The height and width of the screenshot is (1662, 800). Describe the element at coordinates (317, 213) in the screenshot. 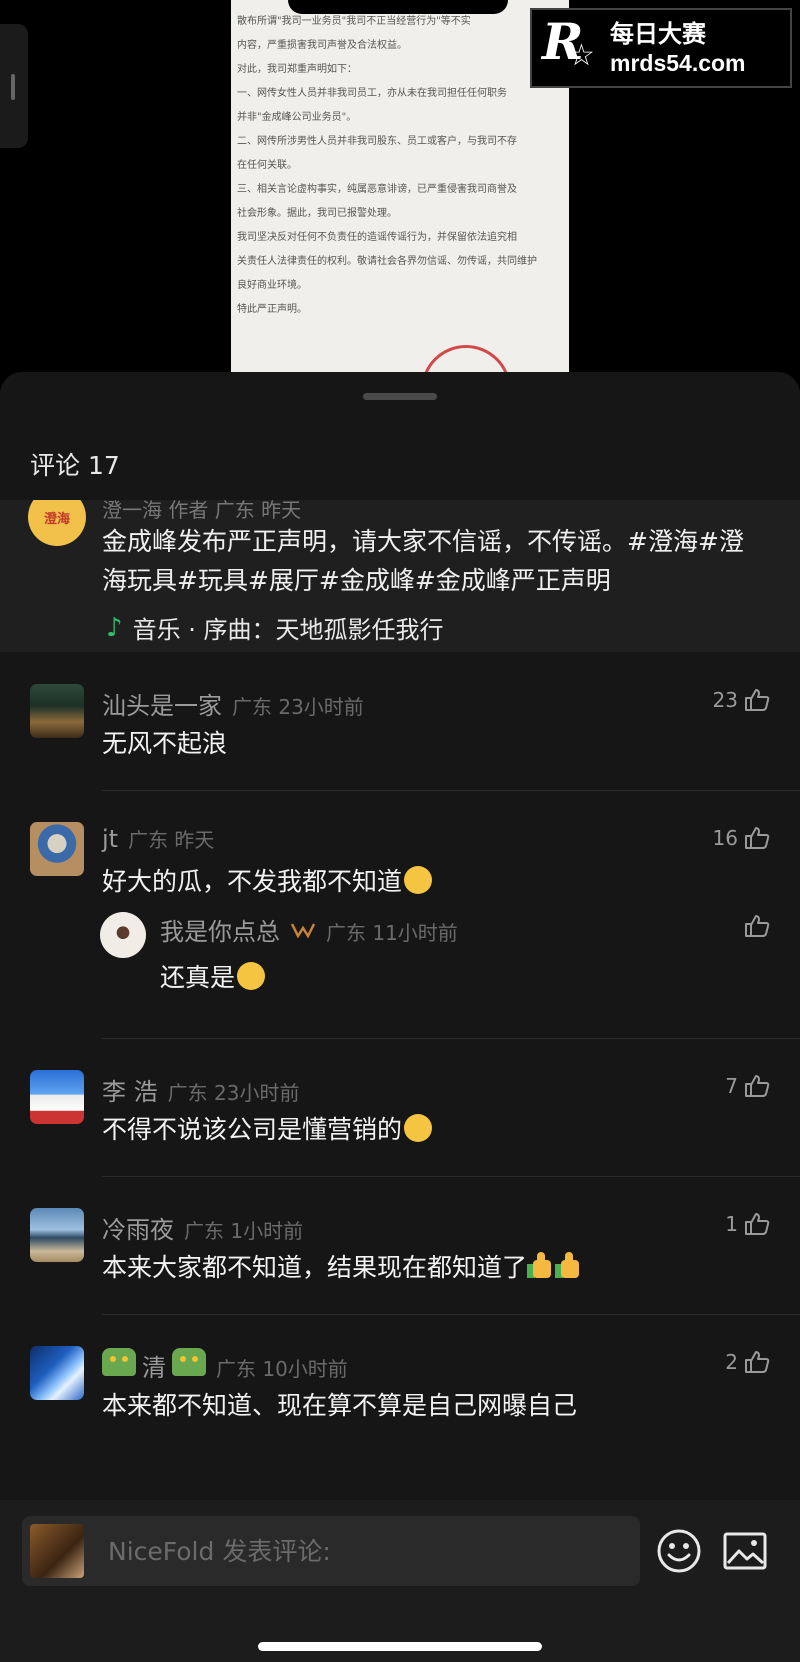

I see `doc-line: 社会形象。据此，我司已报警处理。` at that location.